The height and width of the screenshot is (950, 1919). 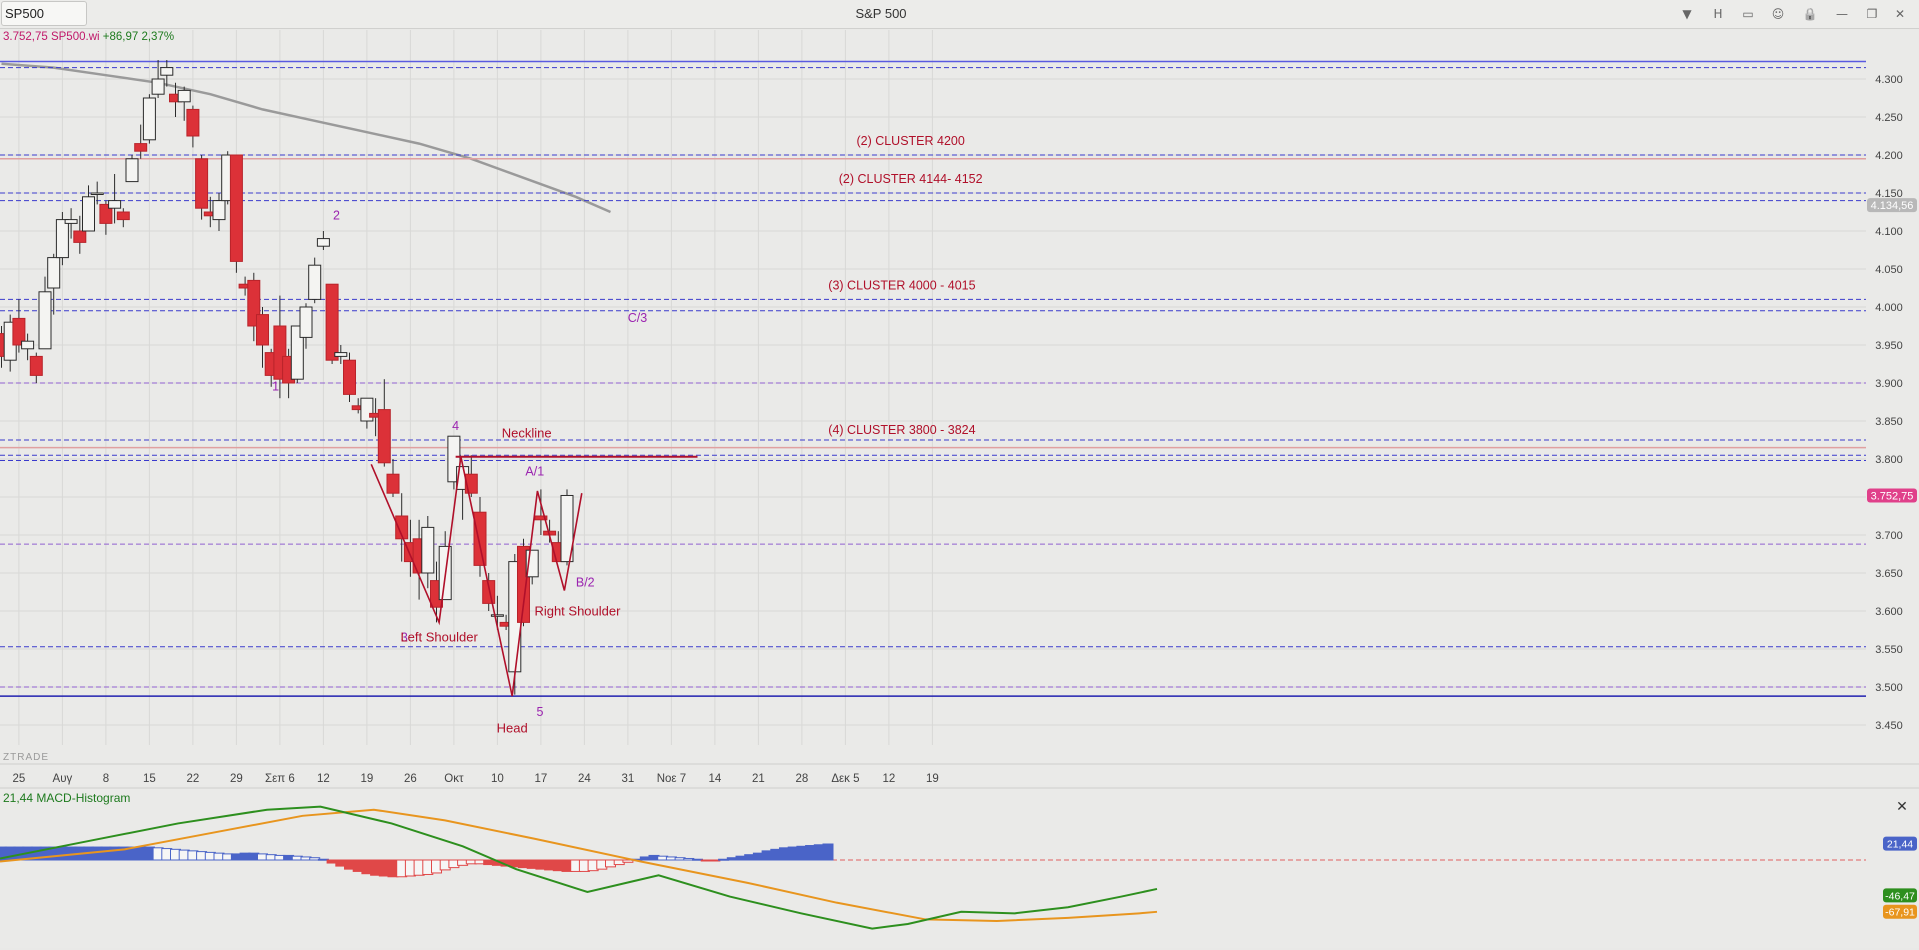 I want to click on x-tick-label: 26, so click(x=410, y=779).